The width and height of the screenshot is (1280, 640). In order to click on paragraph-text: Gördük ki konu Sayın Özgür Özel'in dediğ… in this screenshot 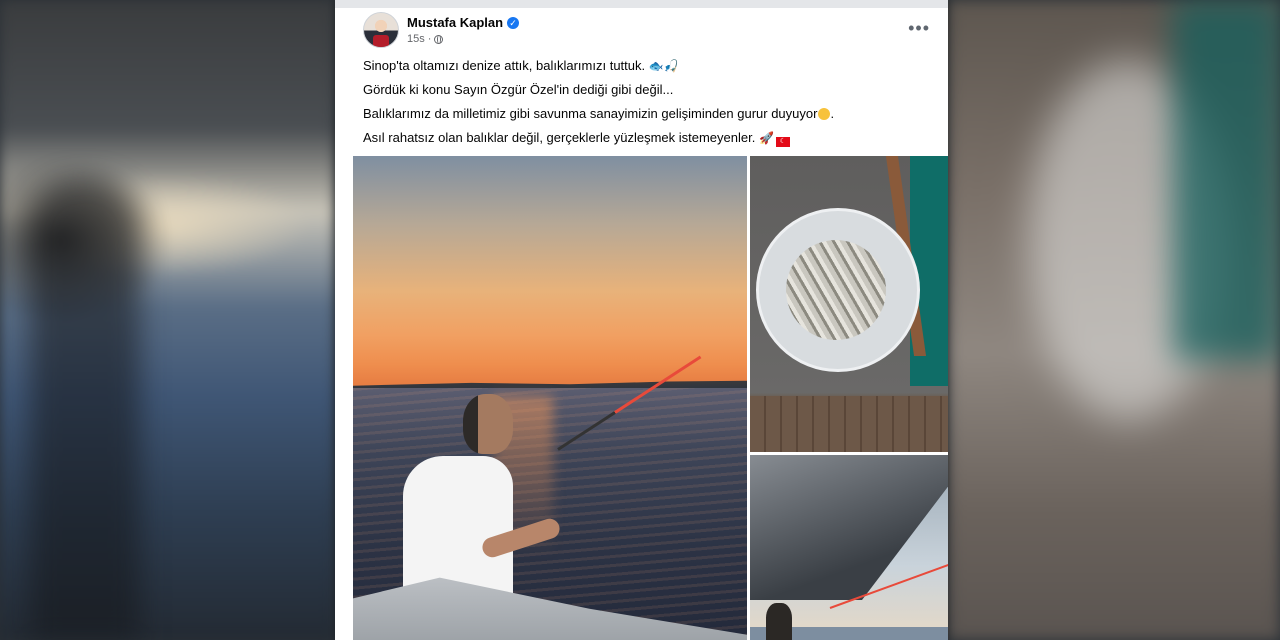, I will do `click(518, 89)`.